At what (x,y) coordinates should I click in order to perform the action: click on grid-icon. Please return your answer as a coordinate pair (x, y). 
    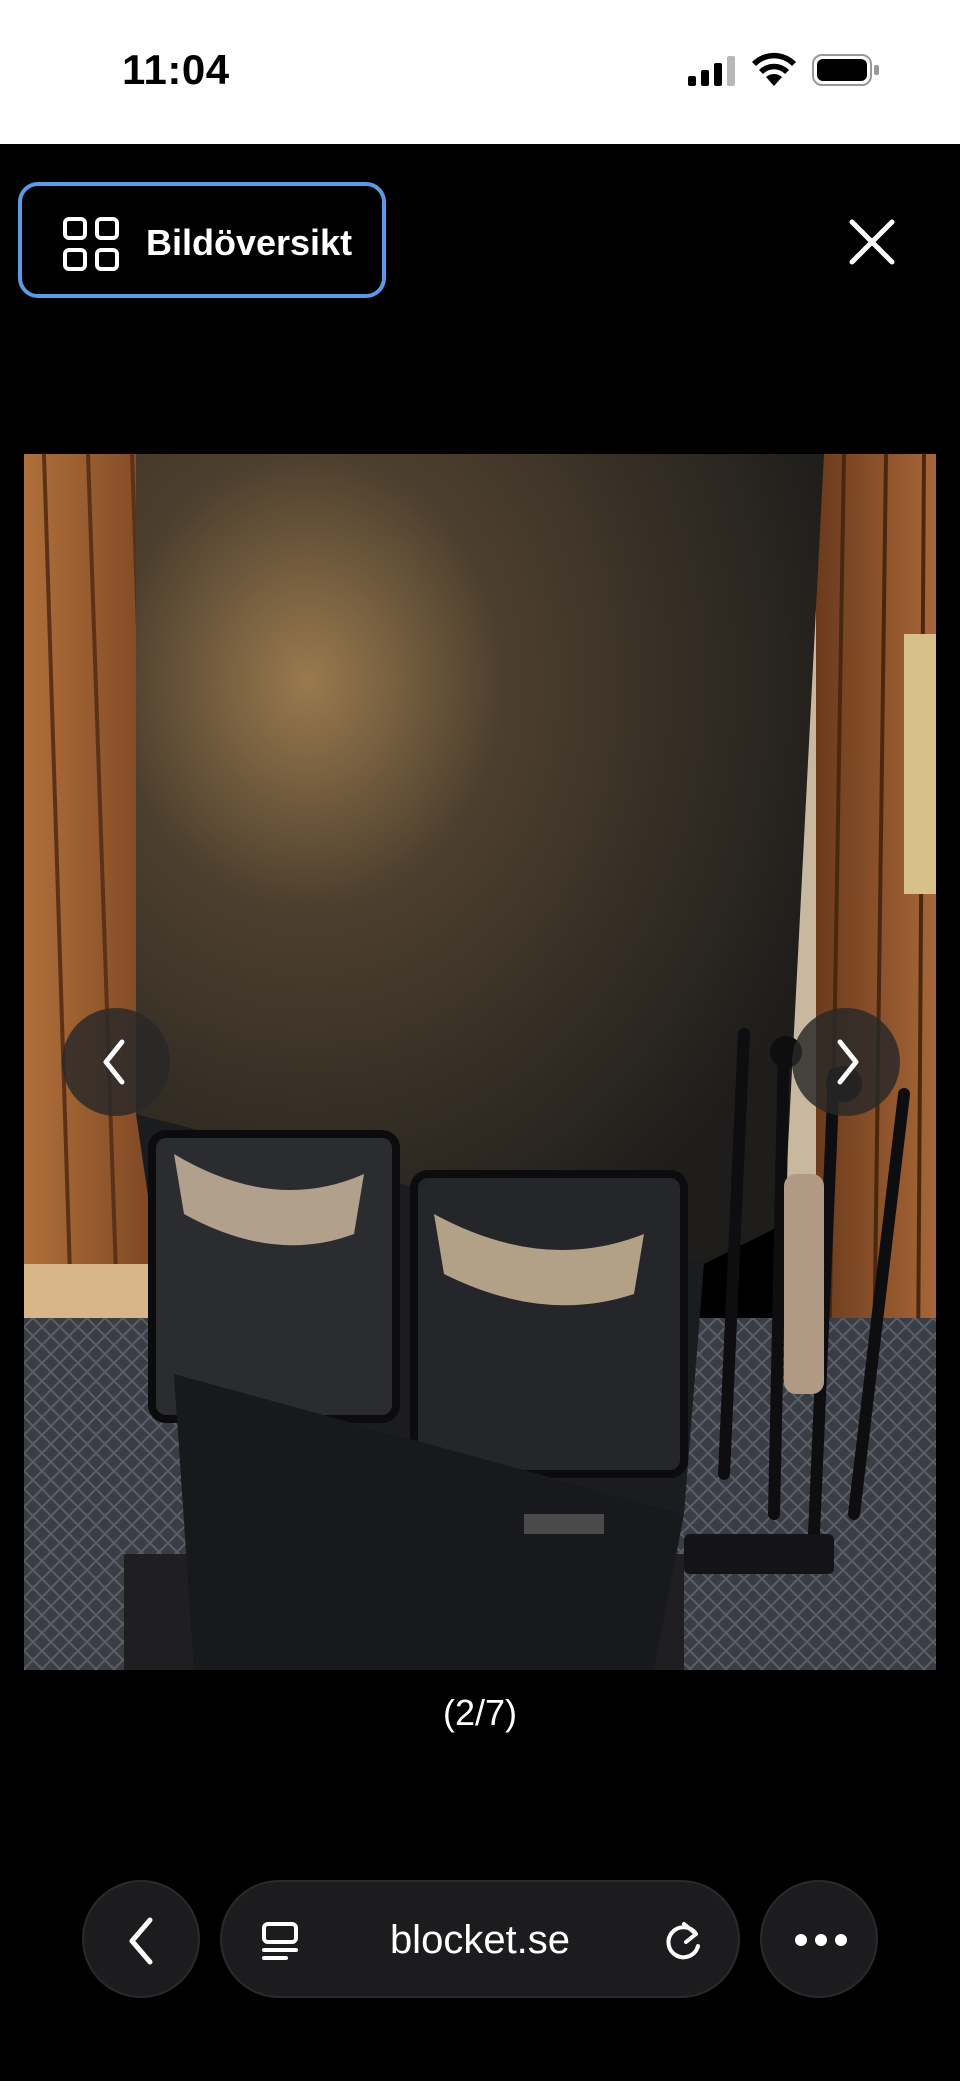
    Looking at the image, I should click on (91, 244).